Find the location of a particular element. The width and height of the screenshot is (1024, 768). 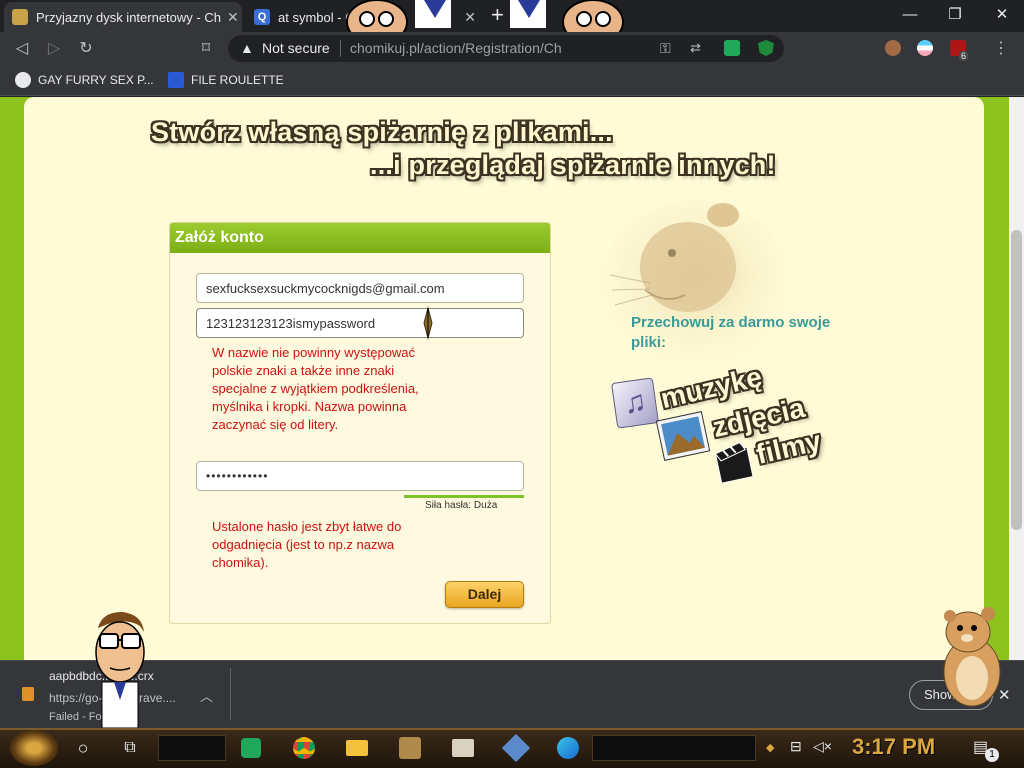

minimize-button: — is located at coordinates (910, 15).